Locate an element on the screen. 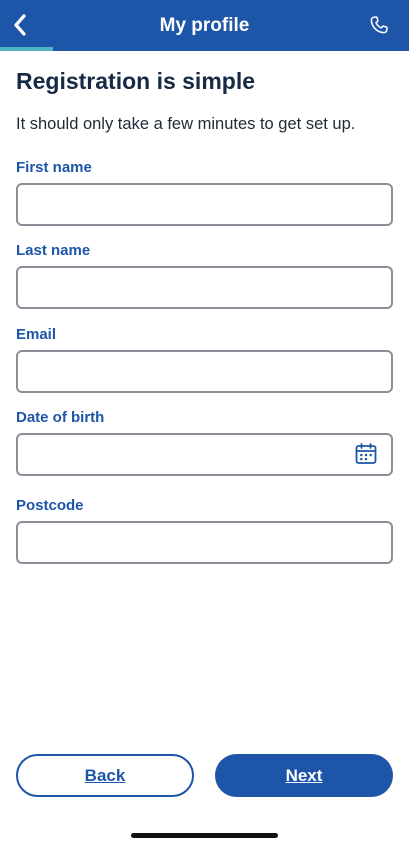 The height and width of the screenshot is (847, 409). last-name-input is located at coordinates (204, 287).